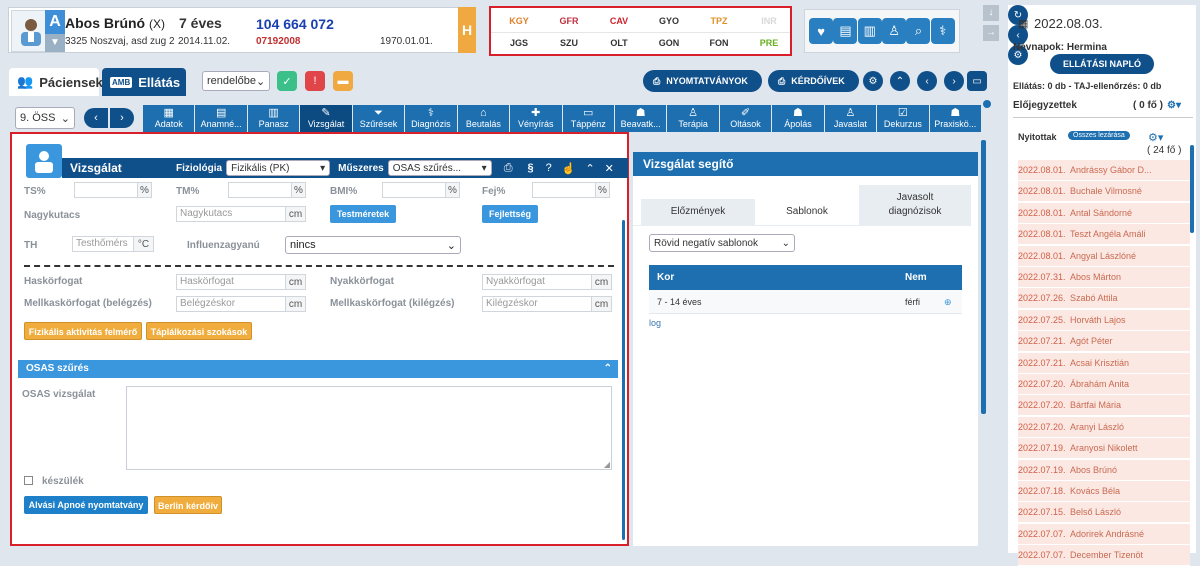 The width and height of the screenshot is (1200, 566). Describe the element at coordinates (45, 118) in the screenshot. I see `session-select: 9. ÖSS ⌄` at that location.